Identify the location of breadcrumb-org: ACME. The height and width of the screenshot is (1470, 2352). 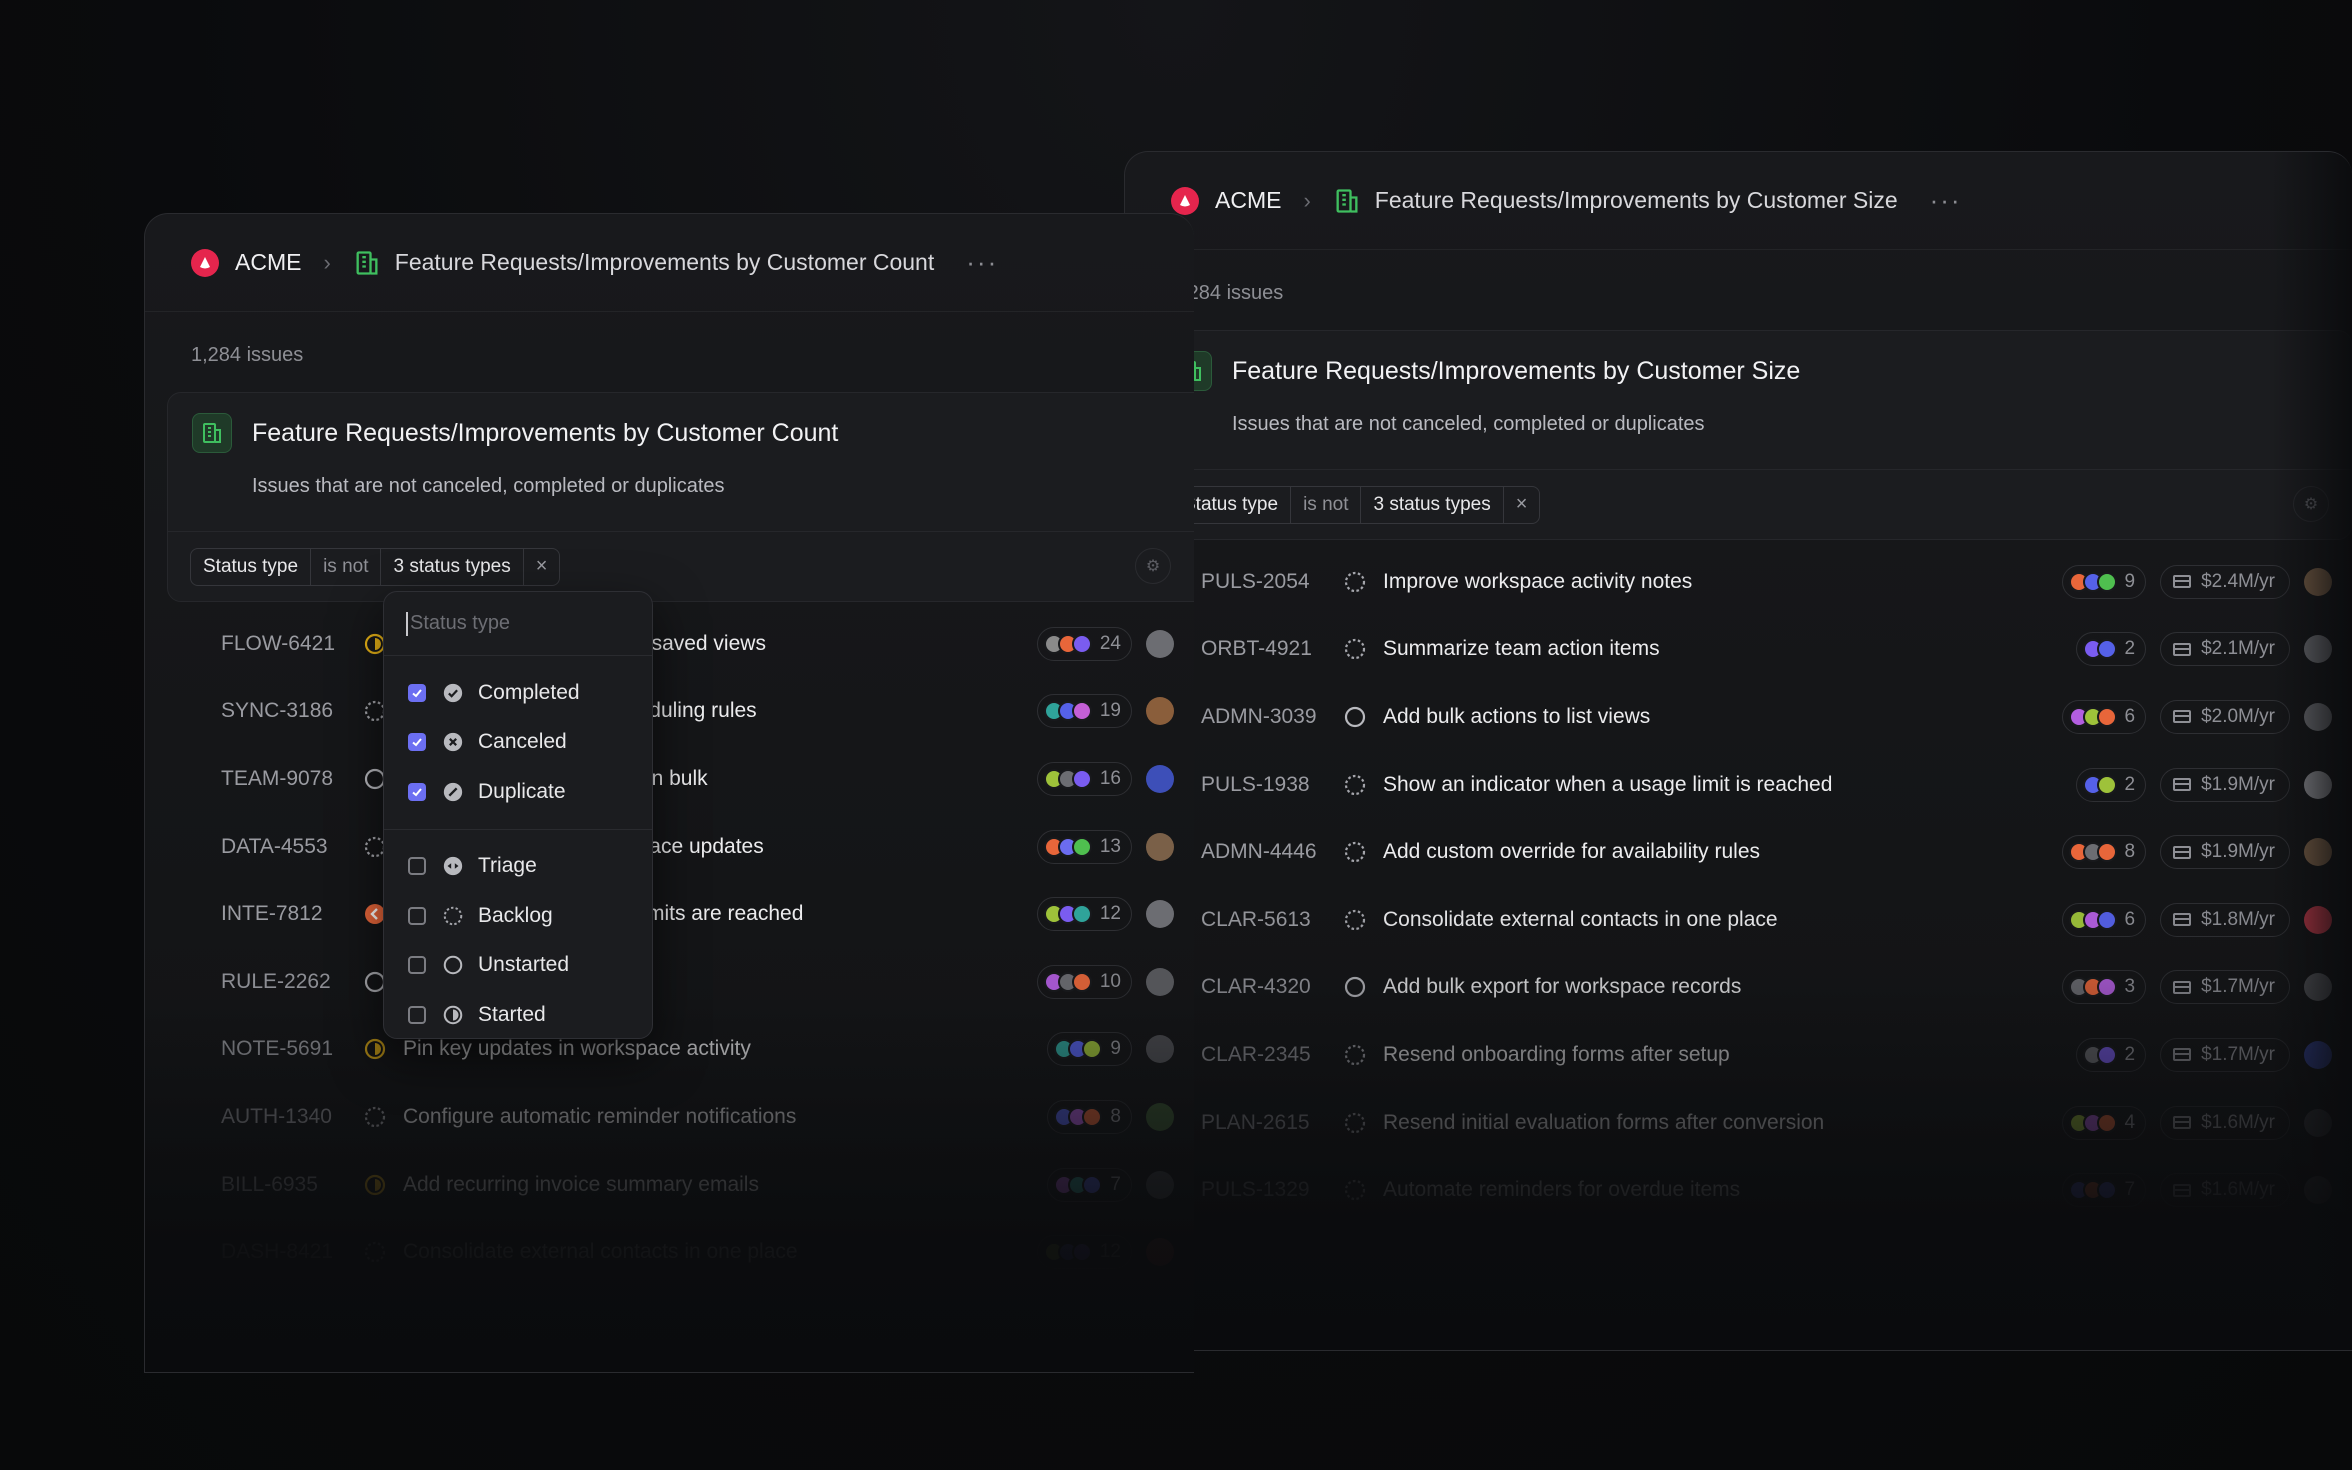
(1248, 200).